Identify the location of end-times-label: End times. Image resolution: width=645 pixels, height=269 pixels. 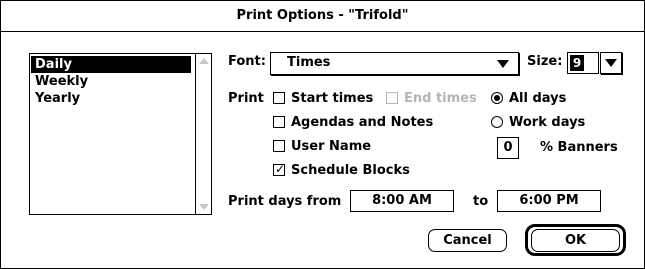
(440, 98).